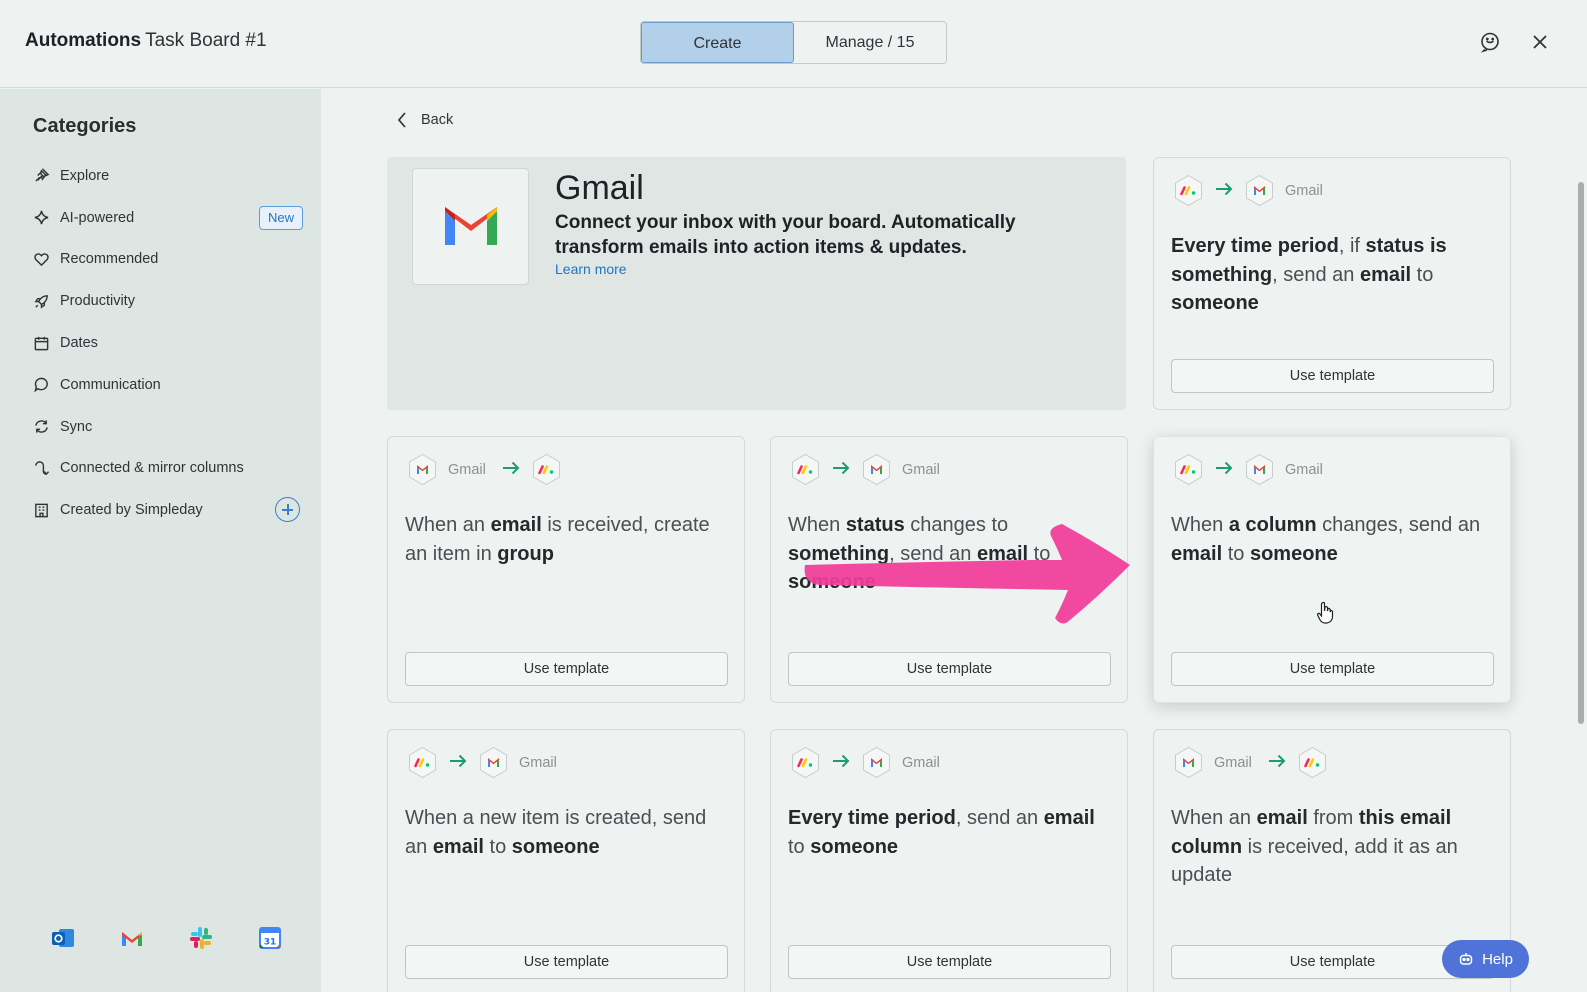 Image resolution: width=1587 pixels, height=992 pixels. What do you see at coordinates (41, 260) in the screenshot?
I see `heart-icon` at bounding box center [41, 260].